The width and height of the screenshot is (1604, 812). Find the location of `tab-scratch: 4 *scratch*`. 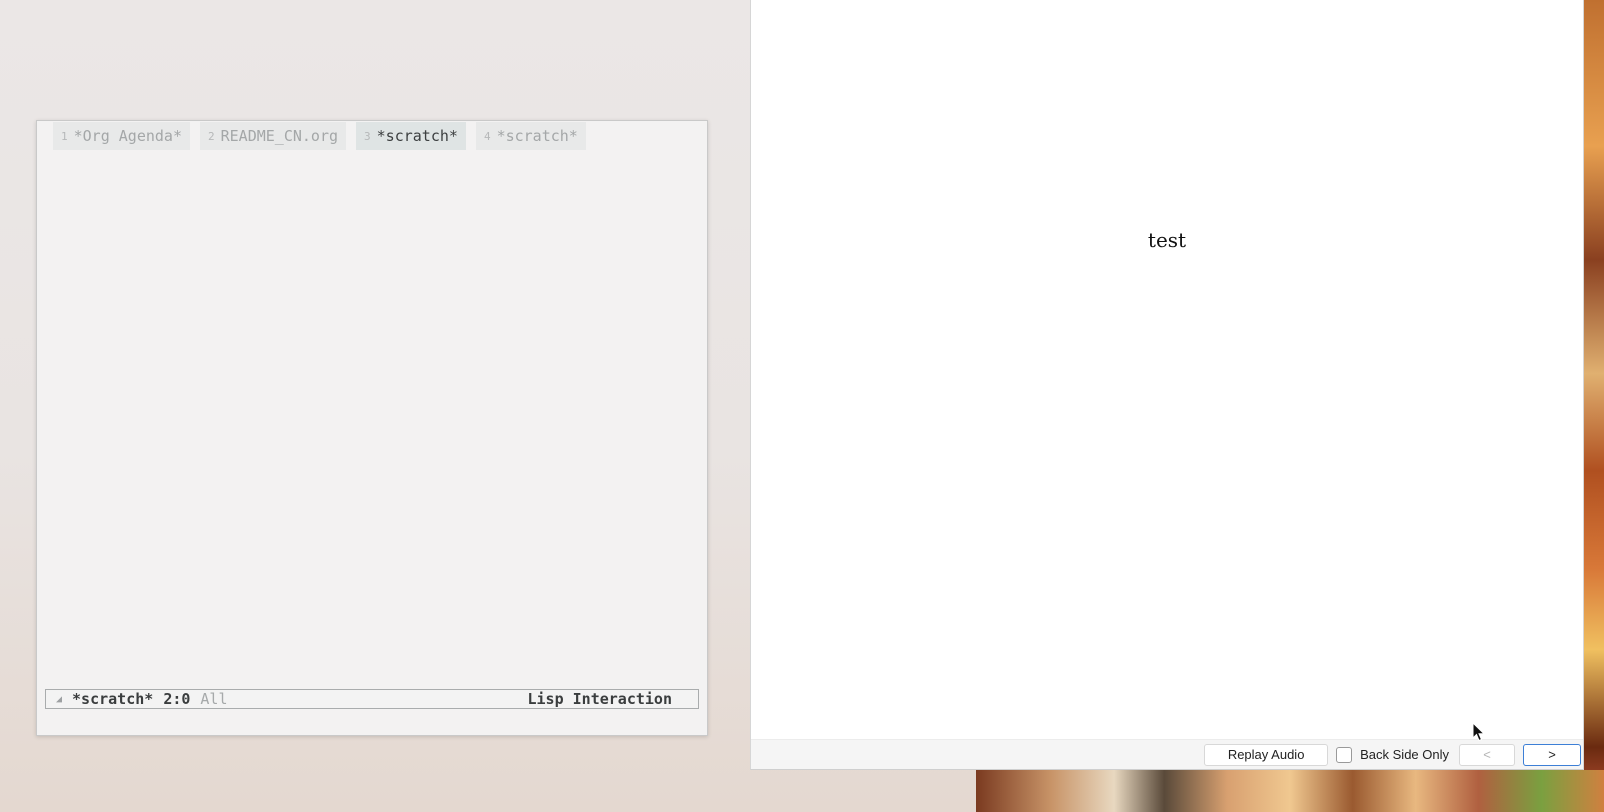

tab-scratch: 4 *scratch* is located at coordinates (530, 136).